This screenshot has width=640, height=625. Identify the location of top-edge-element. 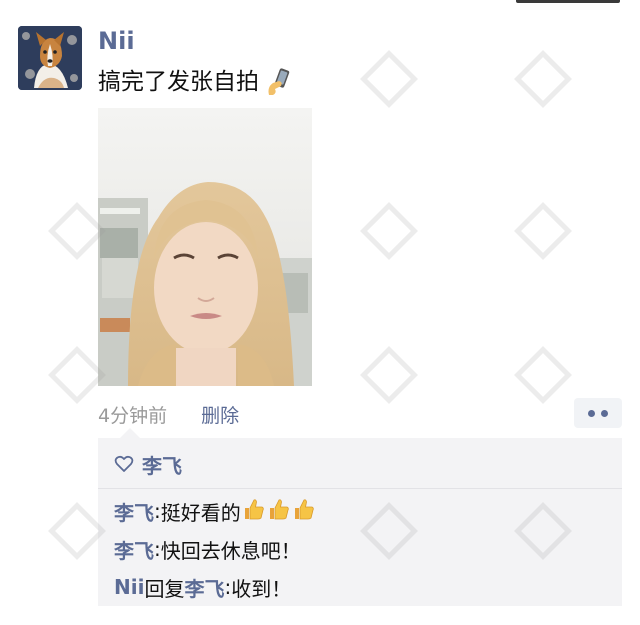
(568, 1).